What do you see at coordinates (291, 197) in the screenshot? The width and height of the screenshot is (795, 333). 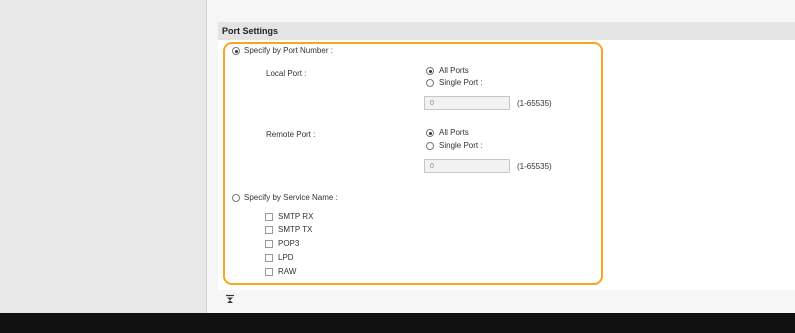 I see `specify-by-service-name-label: Specify by Service Name :` at bounding box center [291, 197].